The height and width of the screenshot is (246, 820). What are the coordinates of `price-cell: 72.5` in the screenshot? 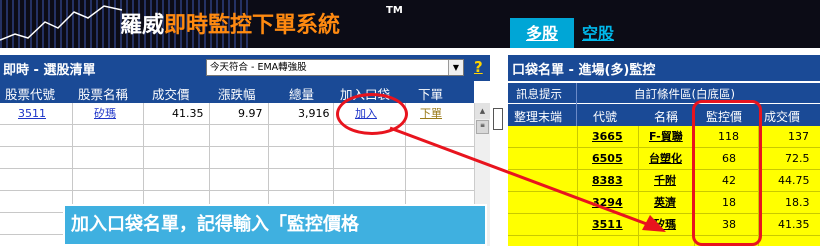 It's located at (797, 158).